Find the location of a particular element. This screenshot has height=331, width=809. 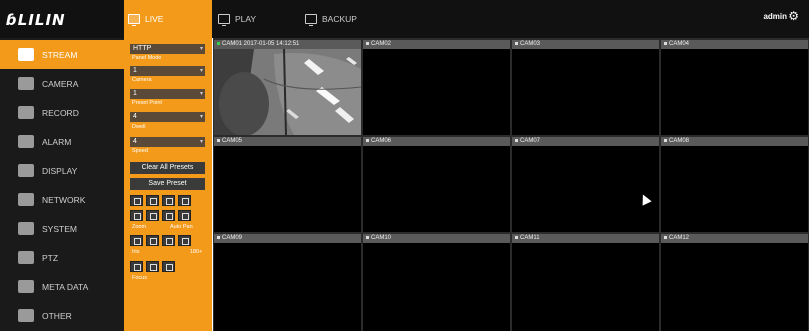

camera-cell-cam02: CAM02 is located at coordinates (436, 87).